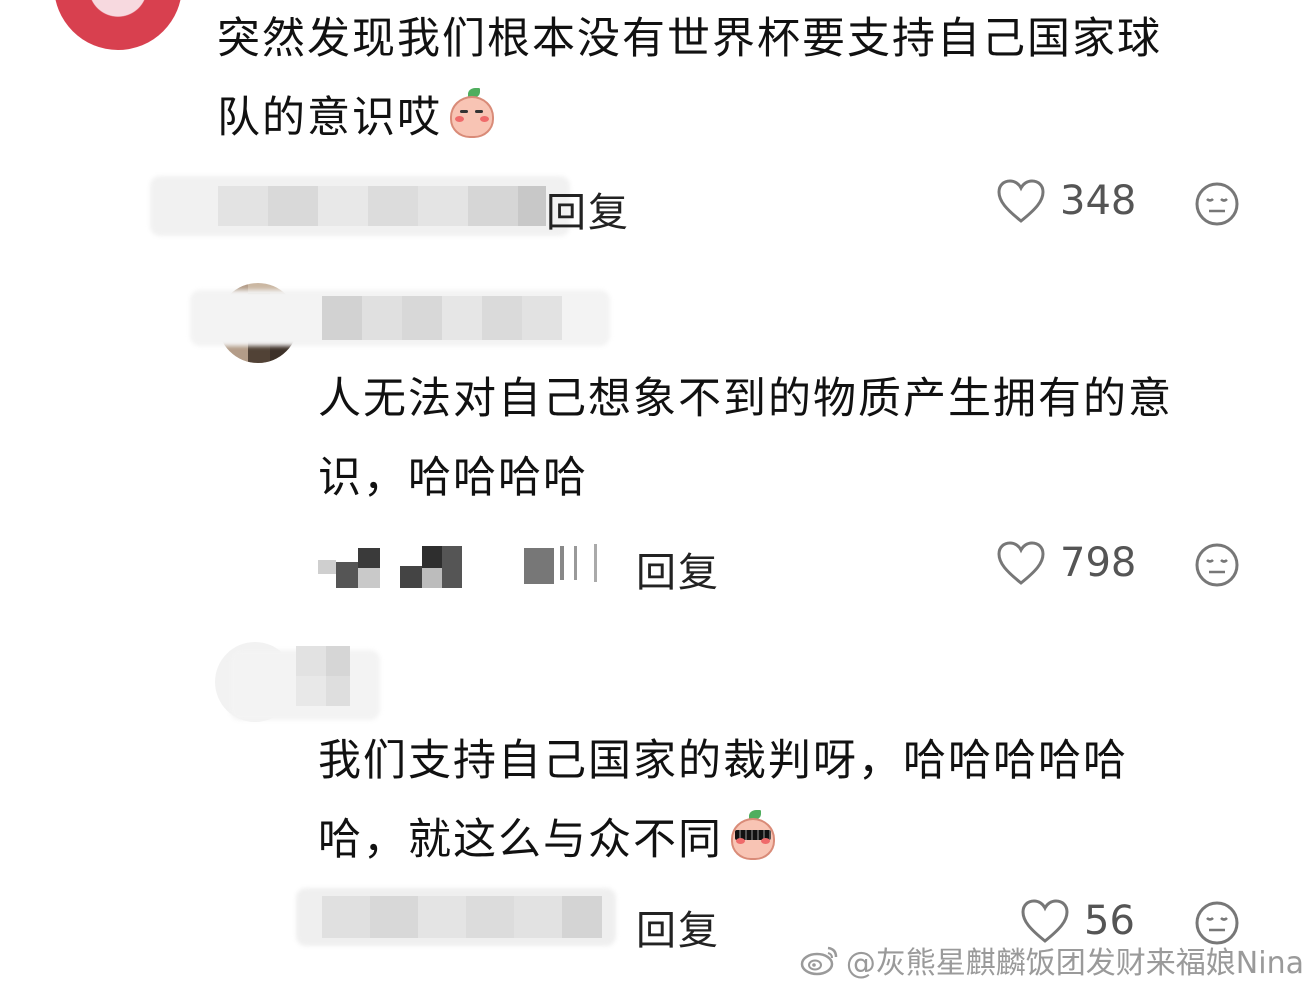 This screenshot has height=994, width=1316. I want to click on comment-line: 识，哈哈哈哈, so click(453, 478).